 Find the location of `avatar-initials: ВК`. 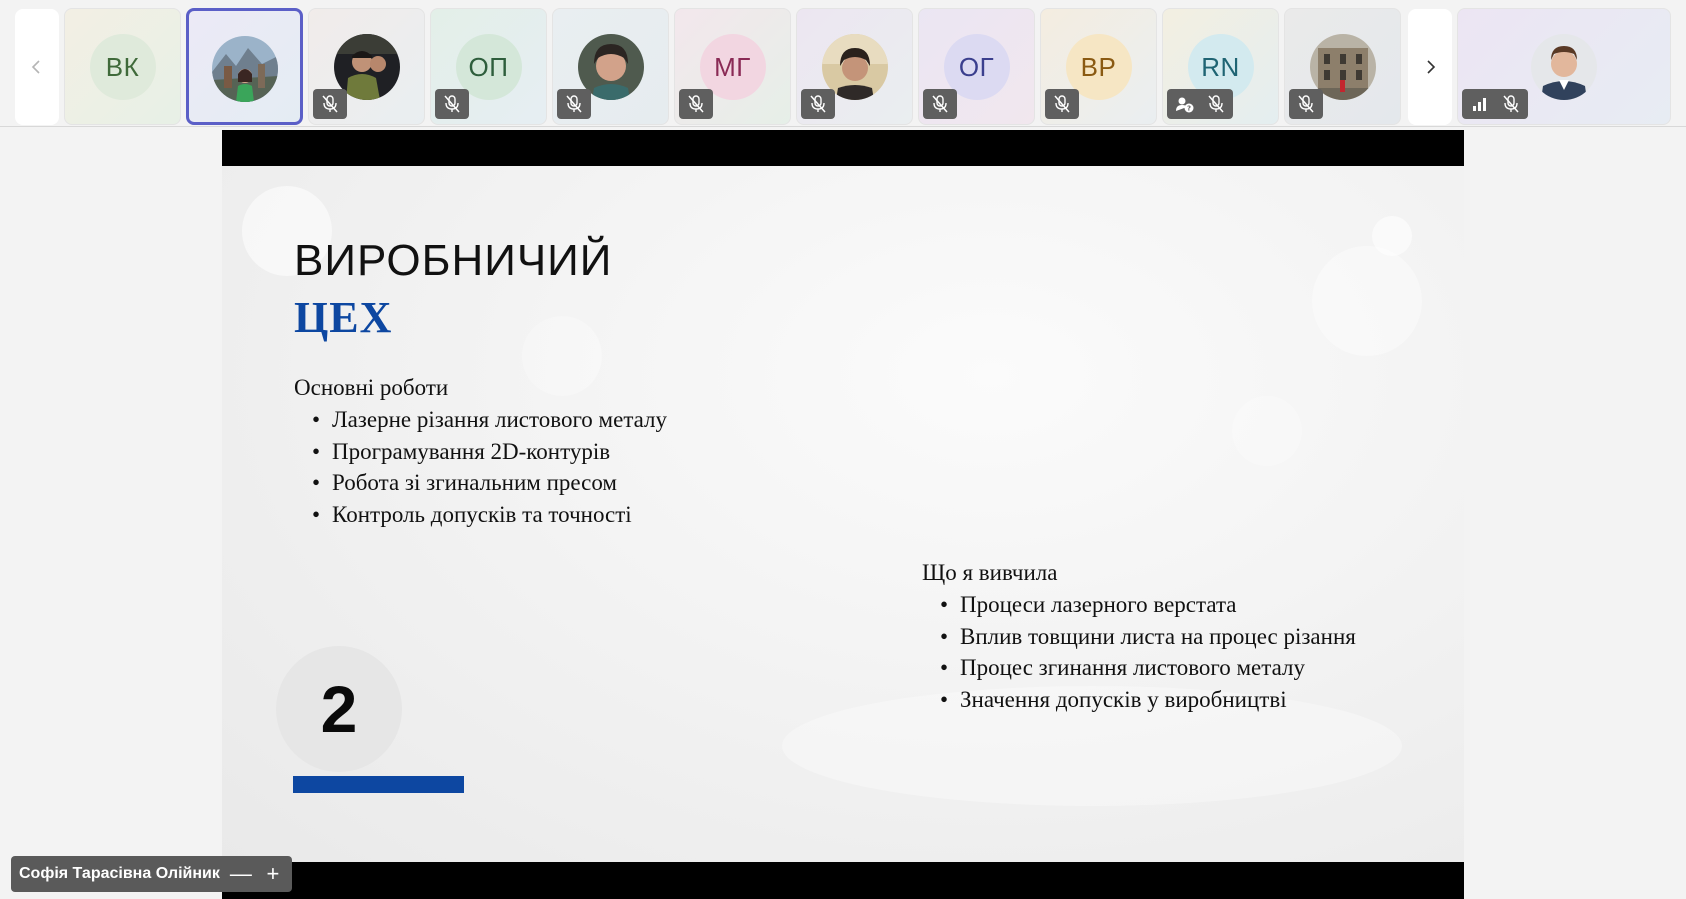

avatar-initials: ВК is located at coordinates (122, 67).